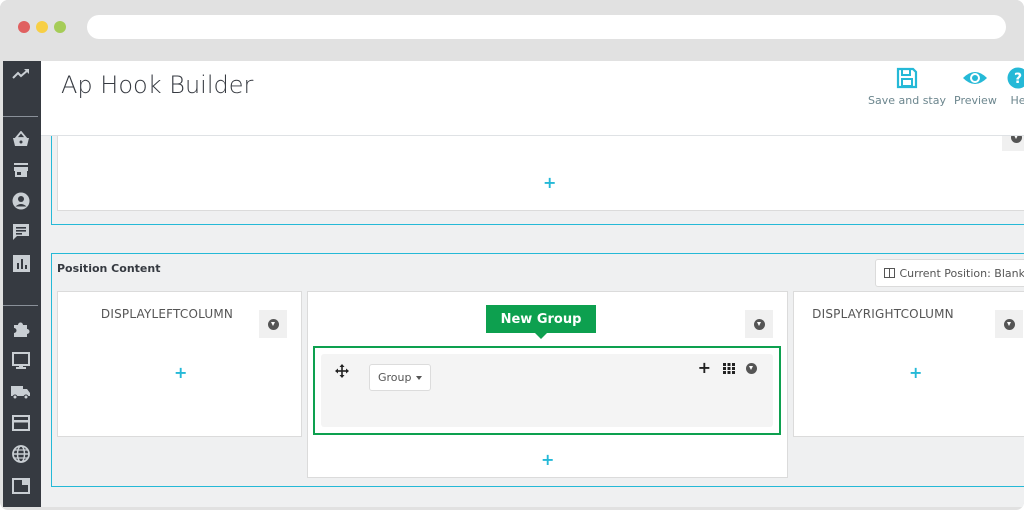  What do you see at coordinates (179, 364) in the screenshot?
I see `hook-column-left: DISPLAYLEFTCOLUMN +` at bounding box center [179, 364].